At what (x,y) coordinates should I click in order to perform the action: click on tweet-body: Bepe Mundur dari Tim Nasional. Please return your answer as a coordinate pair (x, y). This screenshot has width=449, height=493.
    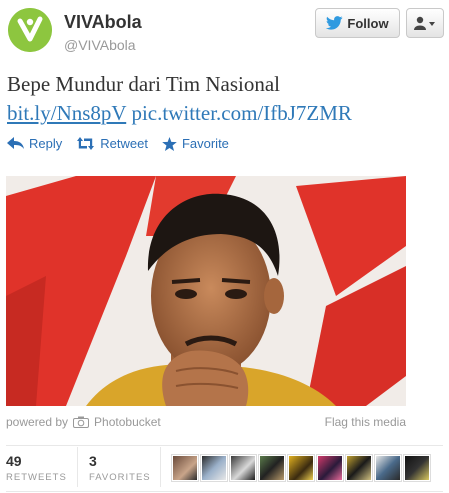
    Looking at the image, I should click on (143, 84).